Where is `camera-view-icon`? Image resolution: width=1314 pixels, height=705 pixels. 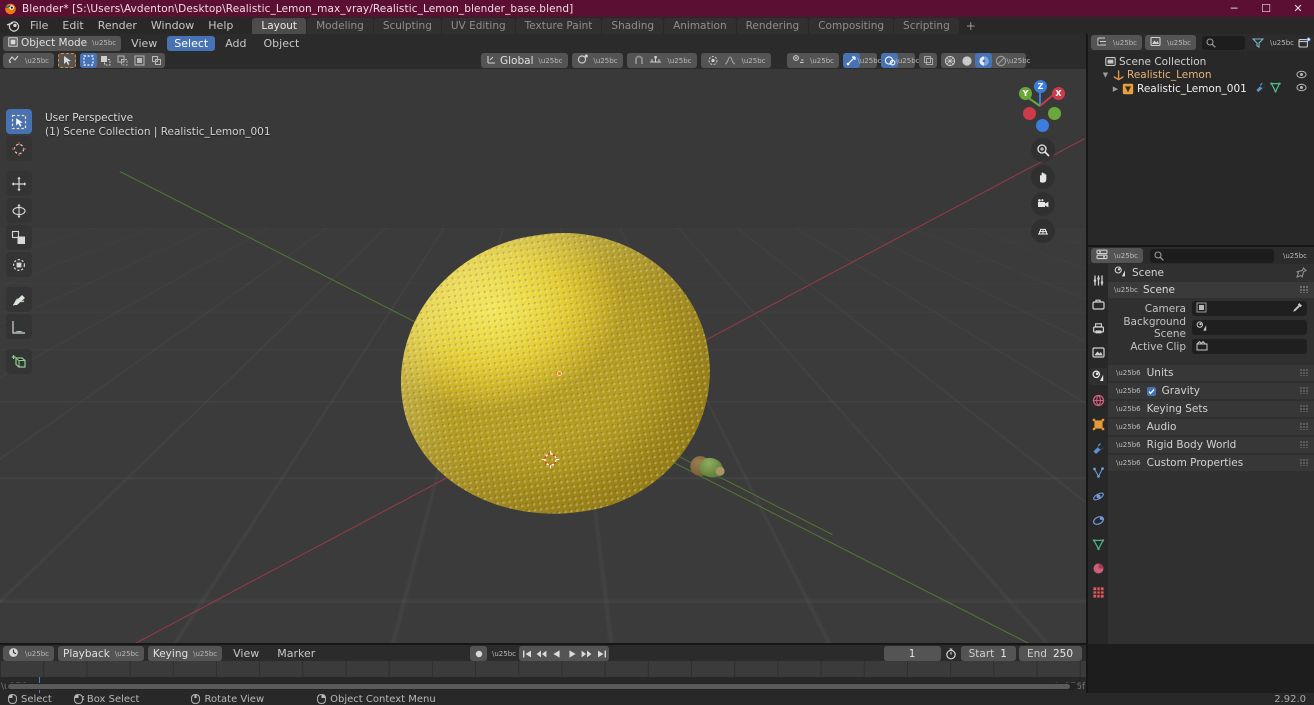
camera-view-icon is located at coordinates (1043, 204).